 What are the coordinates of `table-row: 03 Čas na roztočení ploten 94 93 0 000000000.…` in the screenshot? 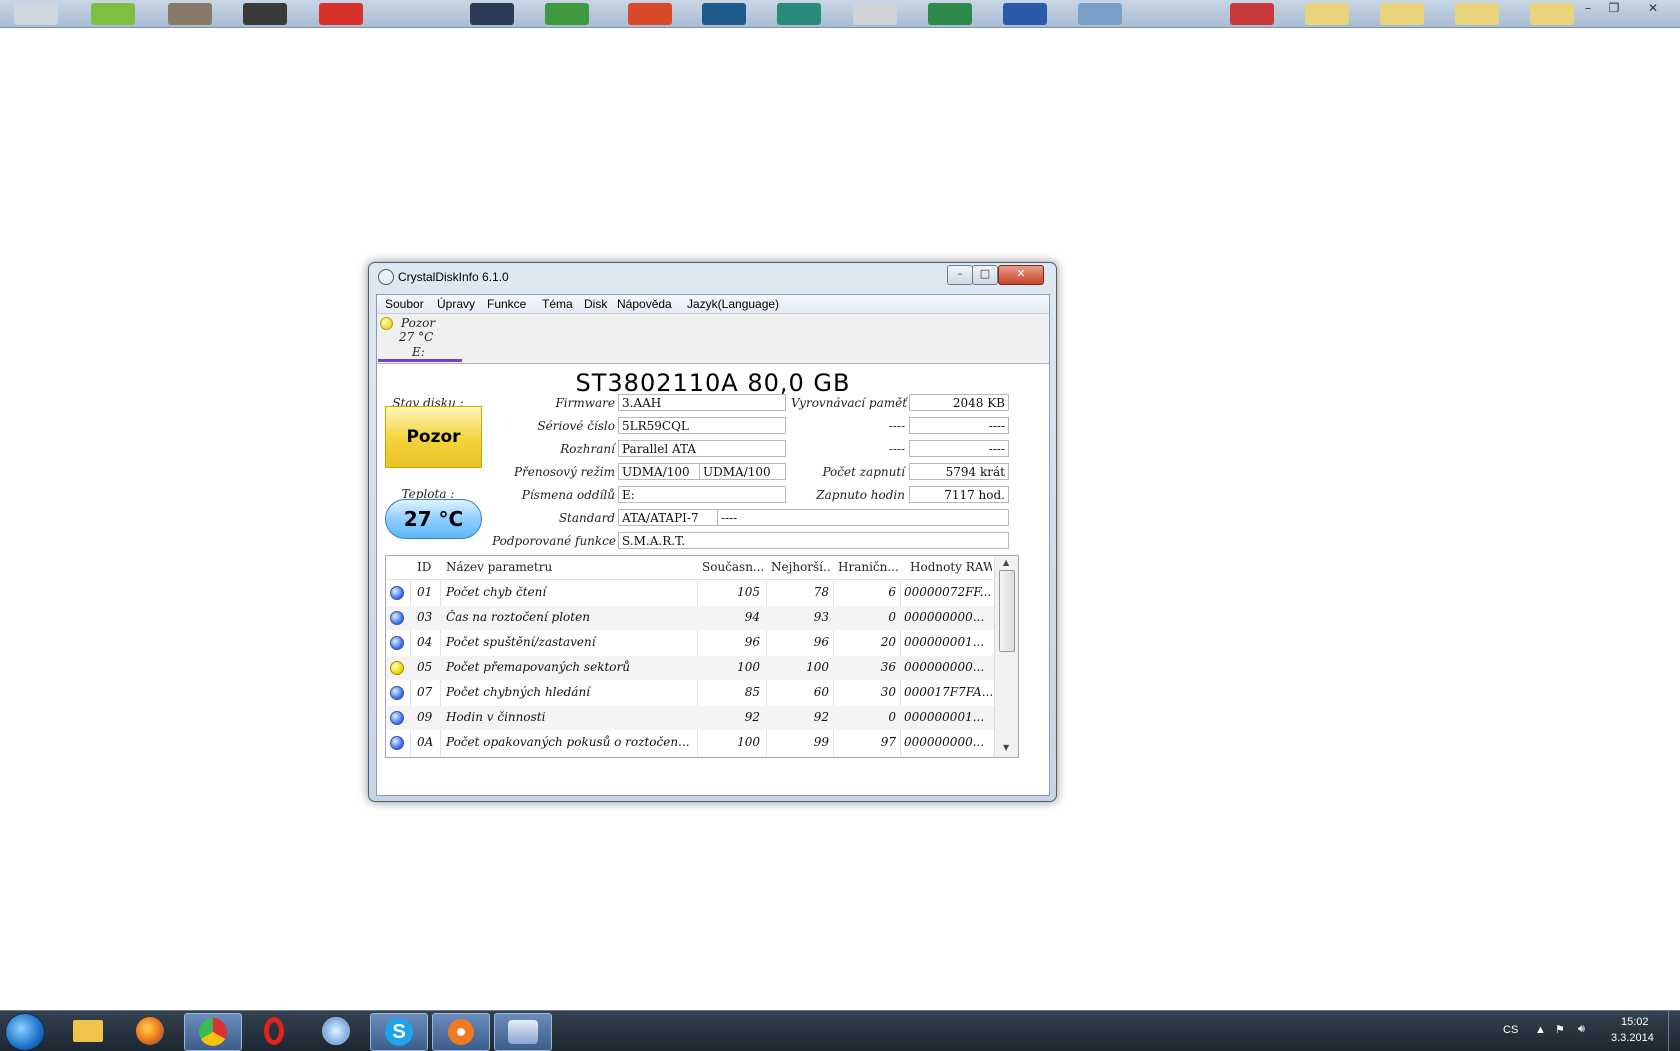 It's located at (690, 618).